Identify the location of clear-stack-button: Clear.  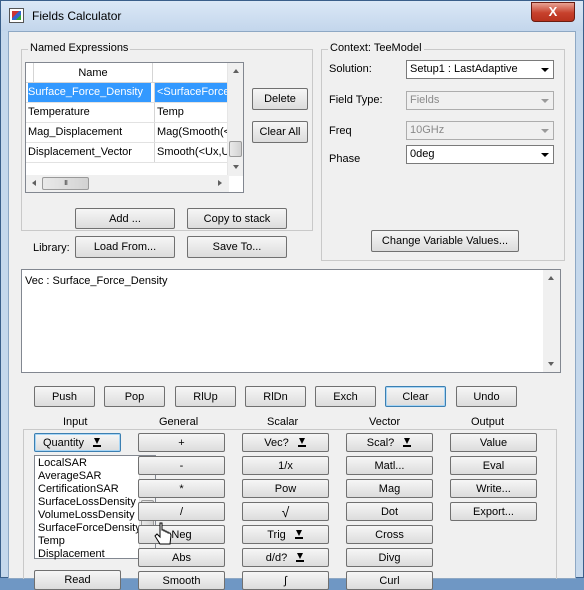
(415, 396).